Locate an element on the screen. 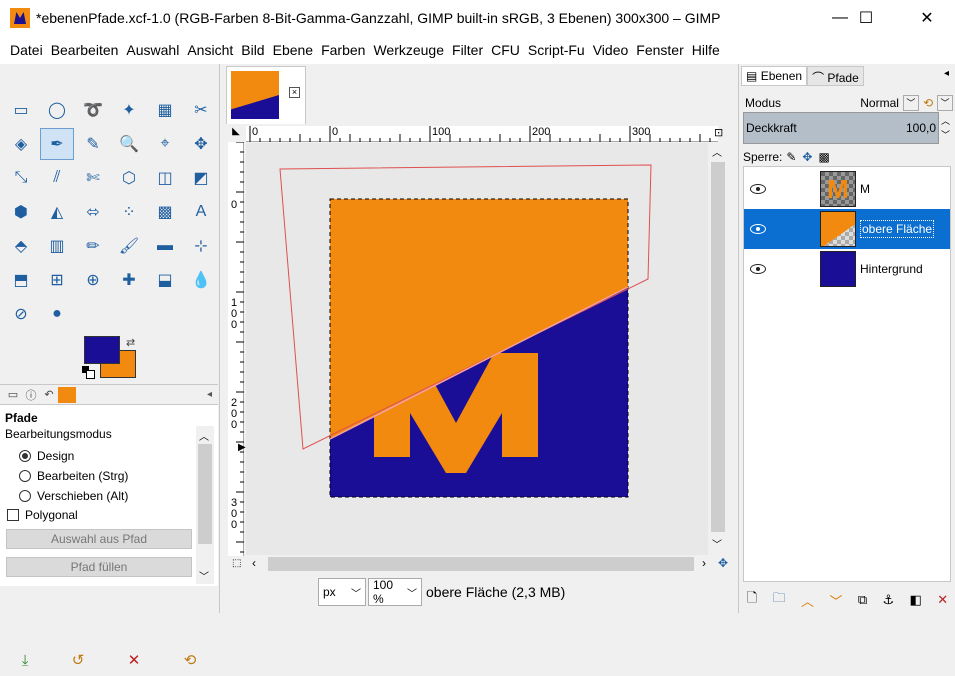 The width and height of the screenshot is (955, 676). tool-button-8: ✎ is located at coordinates (93, 144).